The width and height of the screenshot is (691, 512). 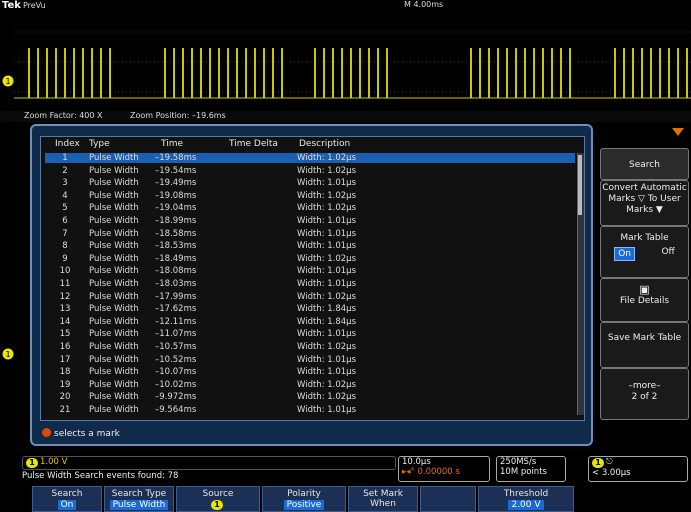 What do you see at coordinates (176, 397) in the screenshot?
I see `row-time: –9.972ms` at bounding box center [176, 397].